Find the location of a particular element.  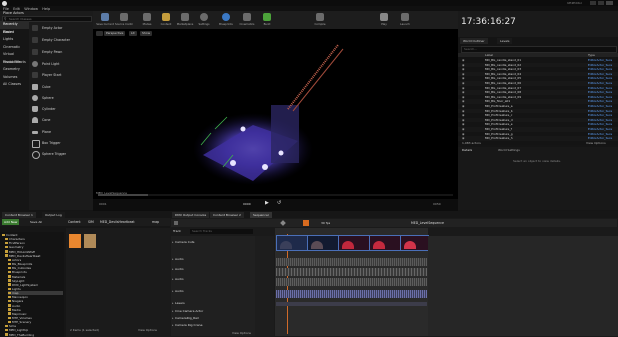

actor-plane: Plane is located at coordinates (61, 132).